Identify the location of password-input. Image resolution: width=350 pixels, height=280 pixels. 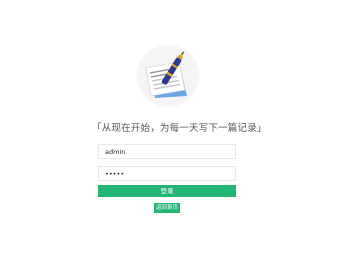
(167, 173).